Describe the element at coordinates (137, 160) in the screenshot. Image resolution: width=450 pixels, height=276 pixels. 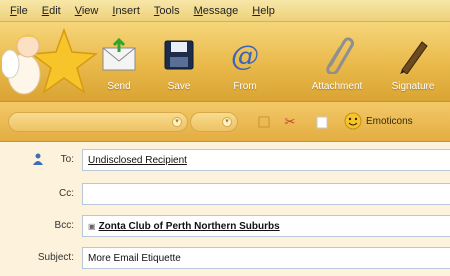
I see `to-recipient: Undisclosed Recipient` at that location.